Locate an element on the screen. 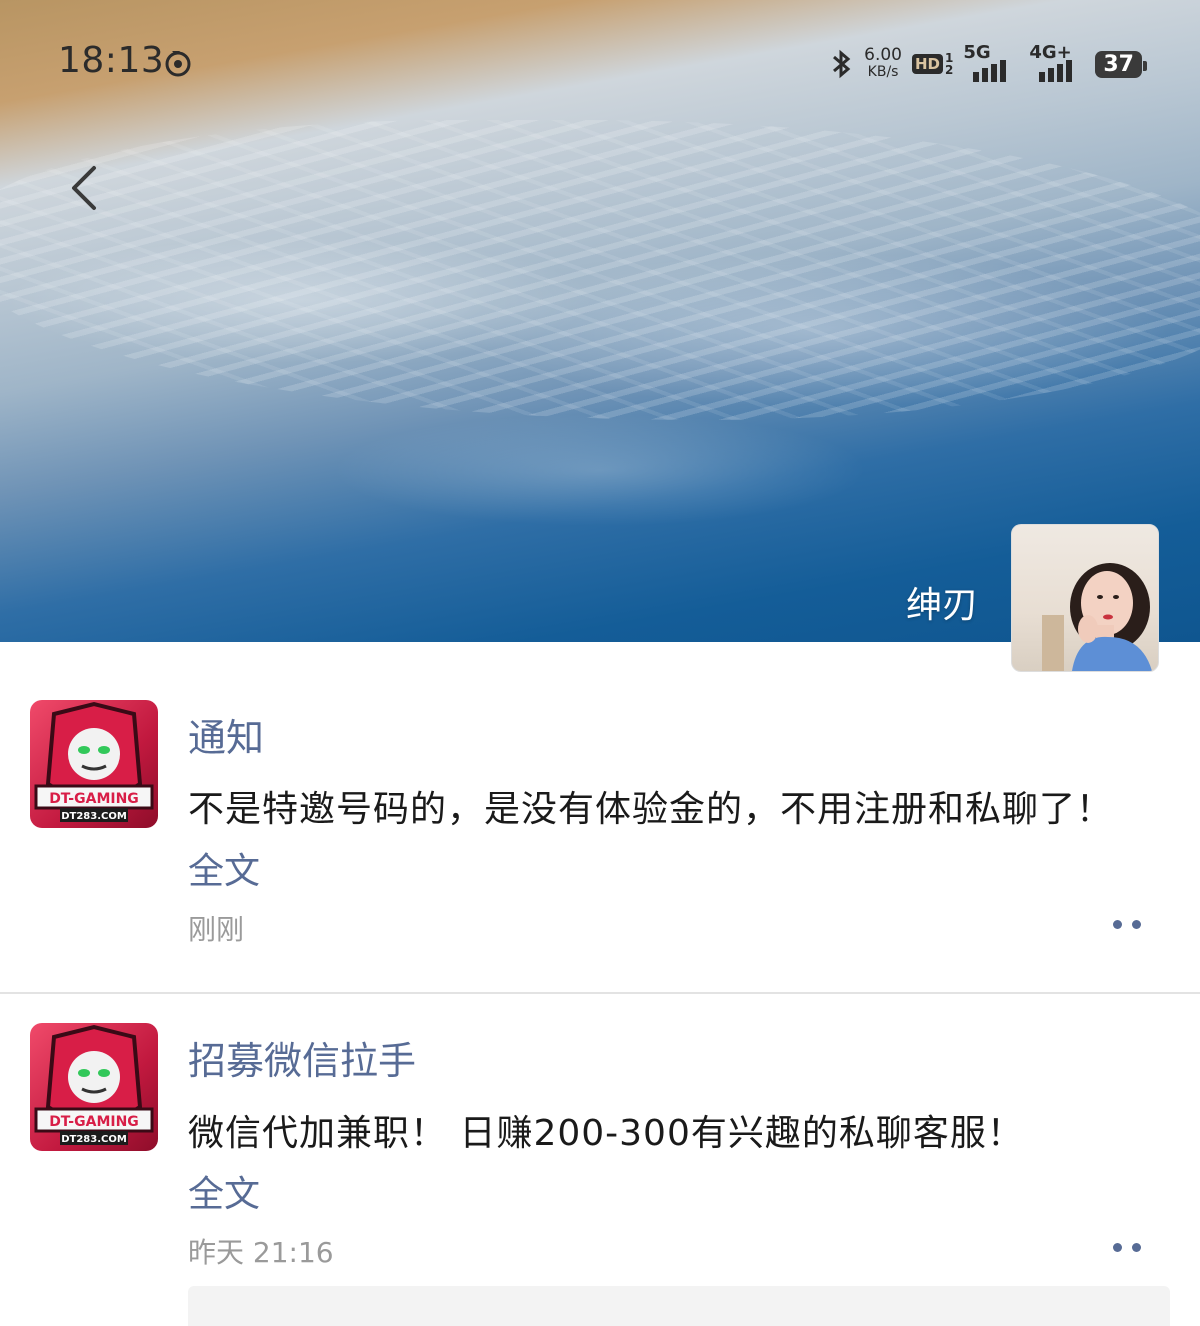 This screenshot has height=1326, width=1200. hd-sub-2: 2 is located at coordinates (949, 70).